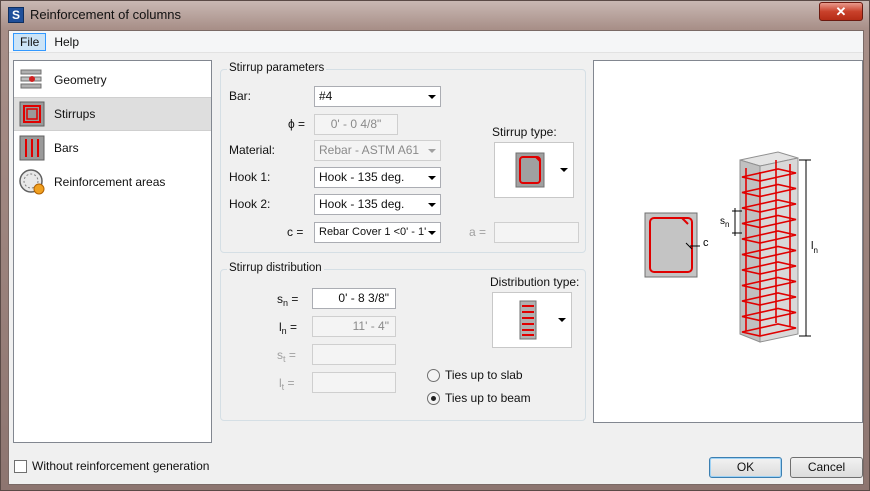 The width and height of the screenshot is (870, 491). What do you see at coordinates (488, 398) in the screenshot?
I see `radio-ties-beam-label: Ties up to beam` at bounding box center [488, 398].